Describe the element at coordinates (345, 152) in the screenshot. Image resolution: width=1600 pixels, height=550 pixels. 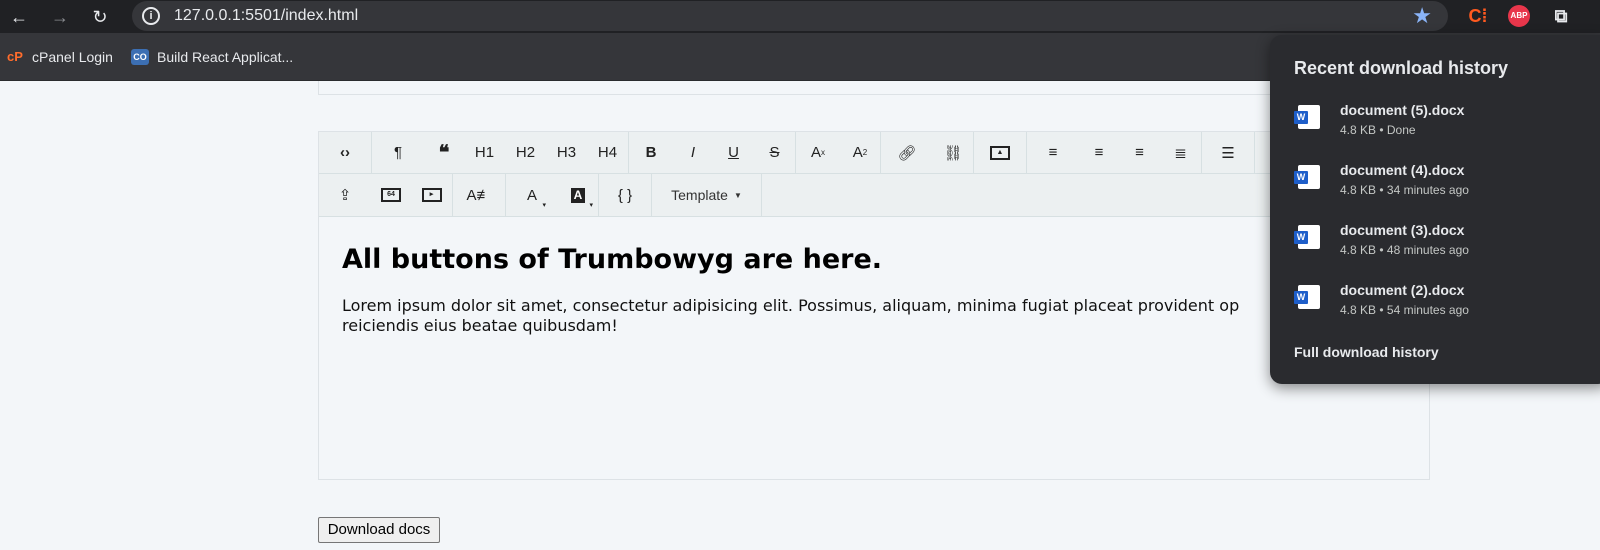
I see `view-html-button: ‹›` at that location.